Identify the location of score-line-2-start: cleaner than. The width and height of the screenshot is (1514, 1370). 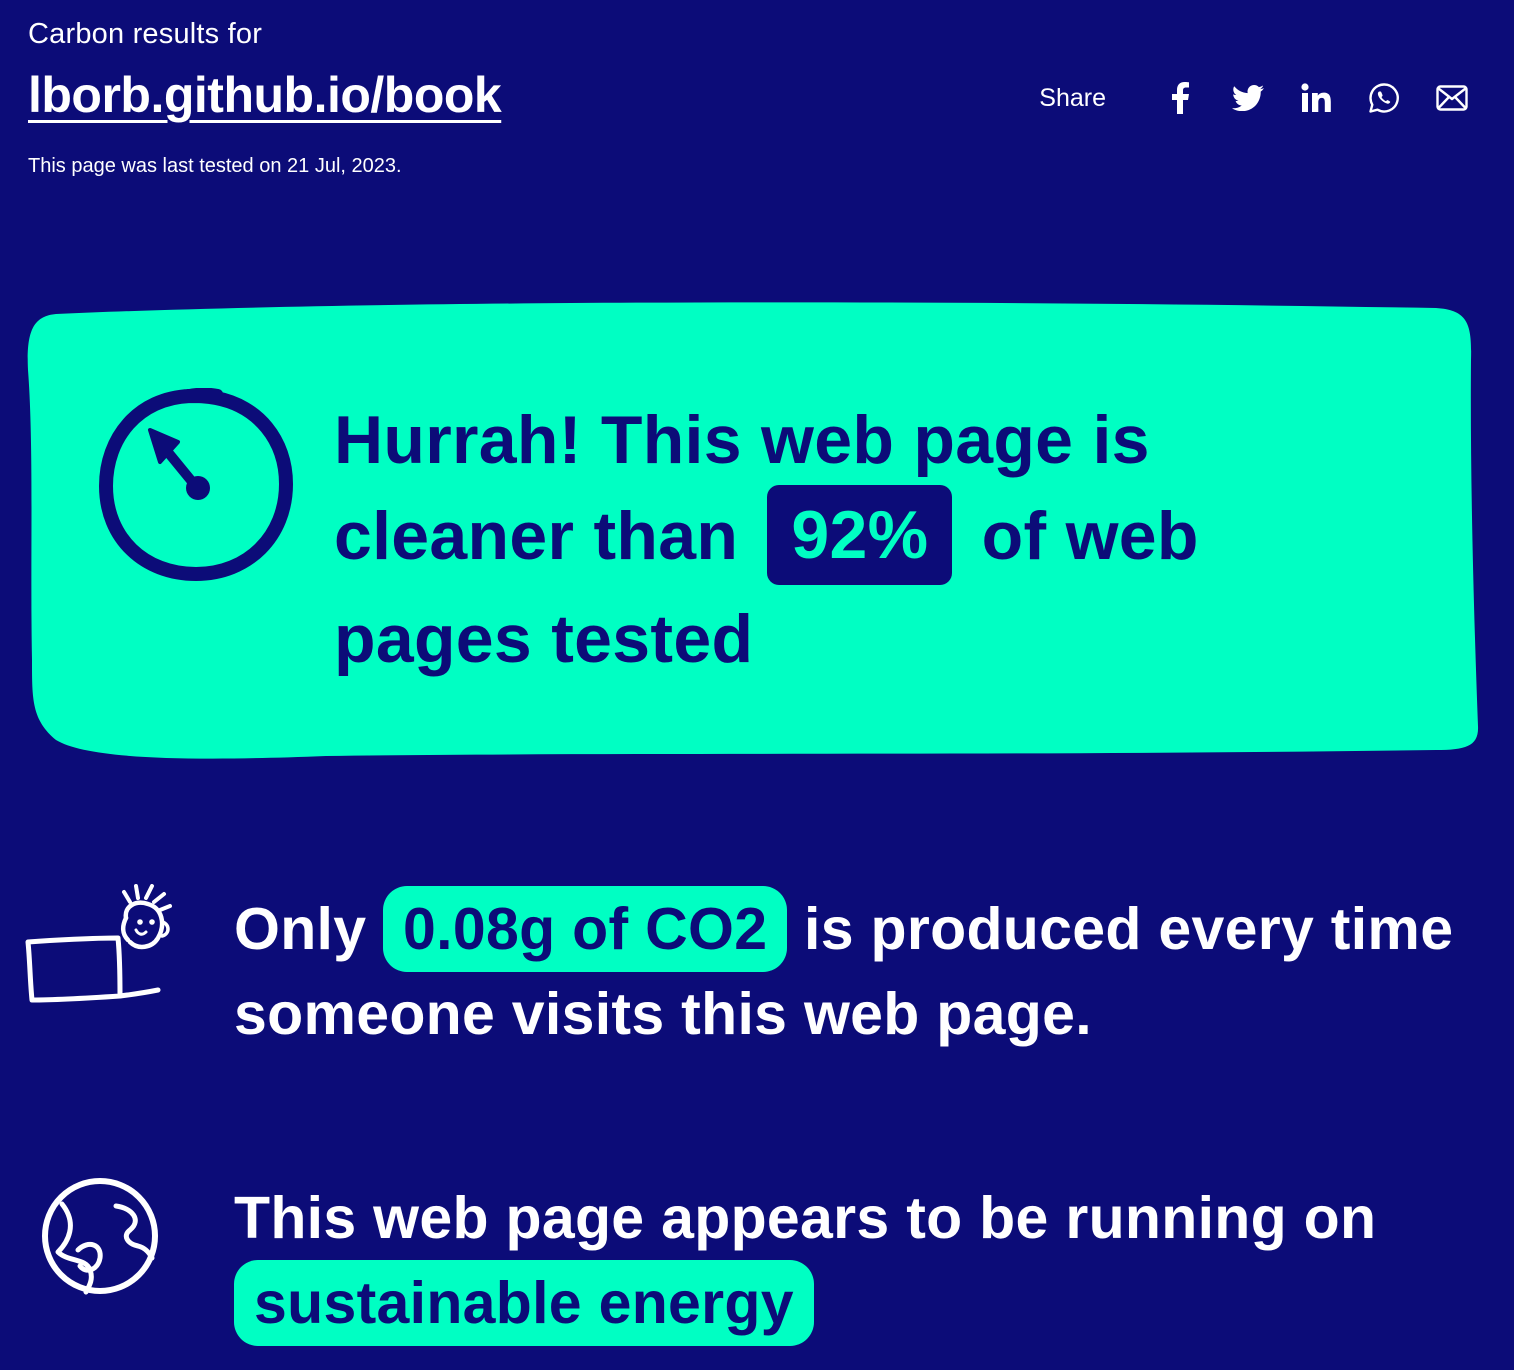
(536, 536).